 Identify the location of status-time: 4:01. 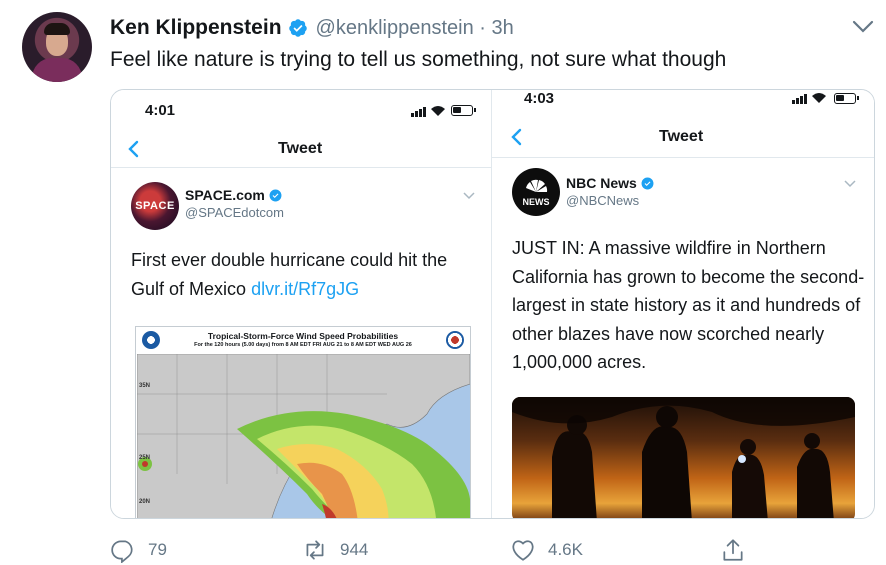
(160, 110).